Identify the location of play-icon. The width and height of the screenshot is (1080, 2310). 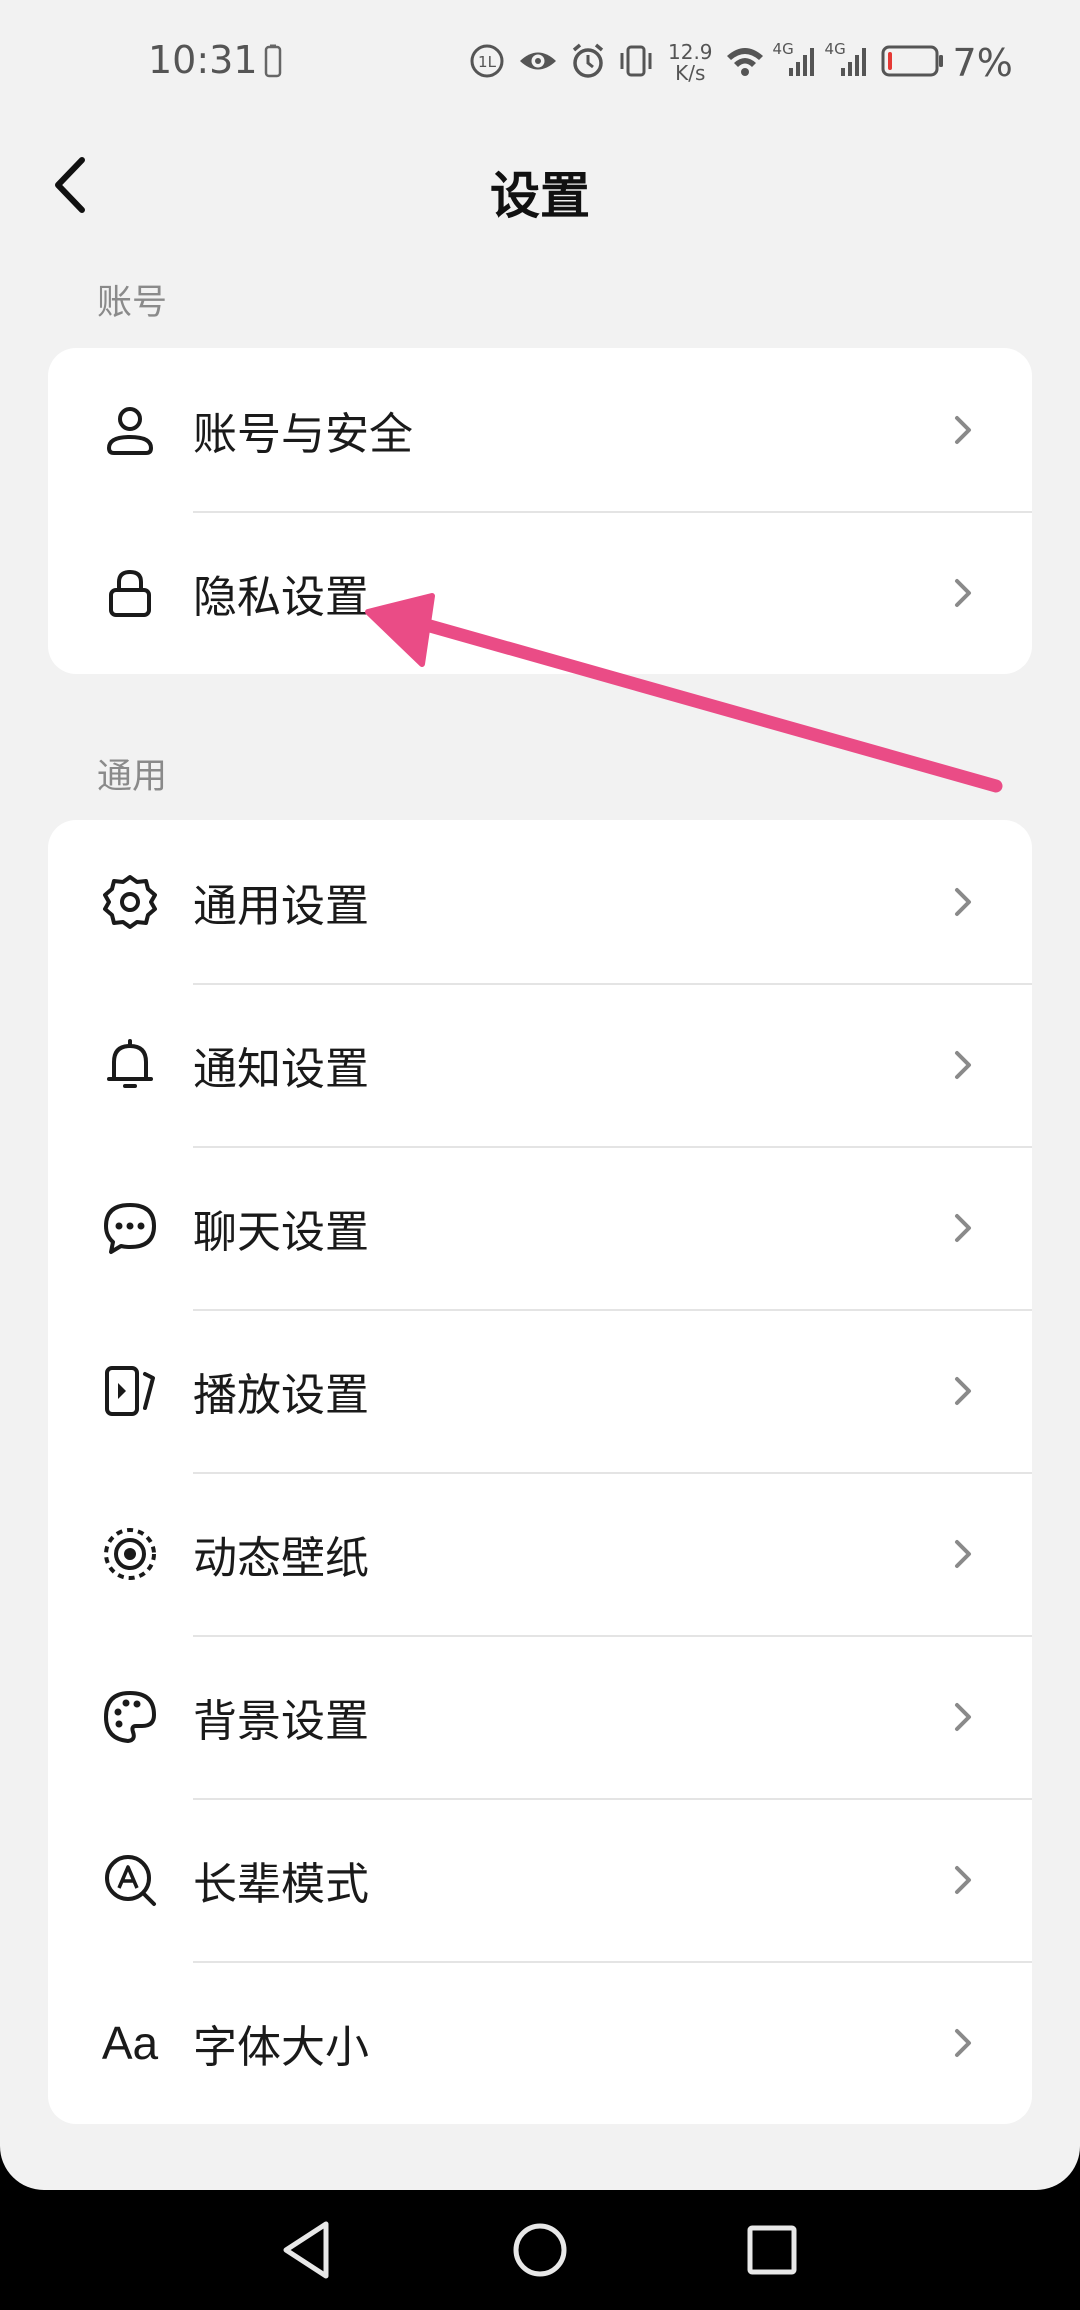
(130, 1391).